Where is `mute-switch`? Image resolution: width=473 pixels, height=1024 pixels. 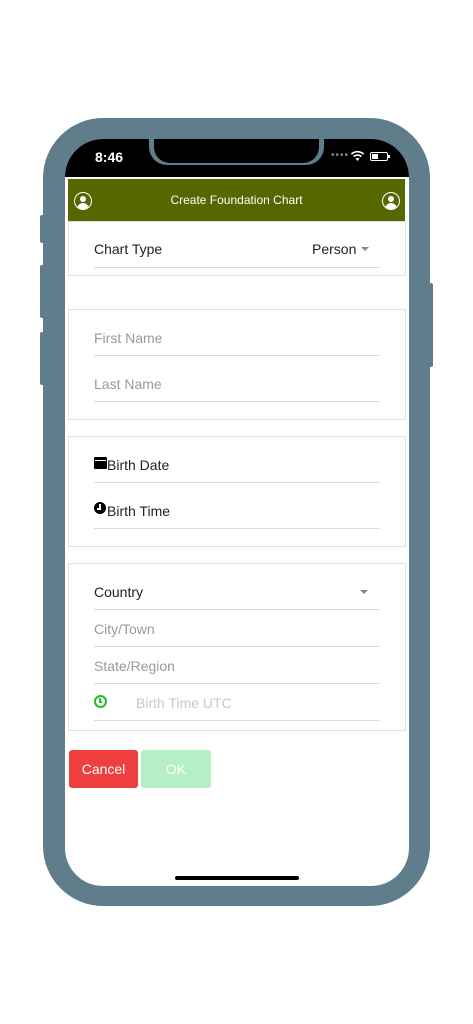
mute-switch is located at coordinates (42, 229).